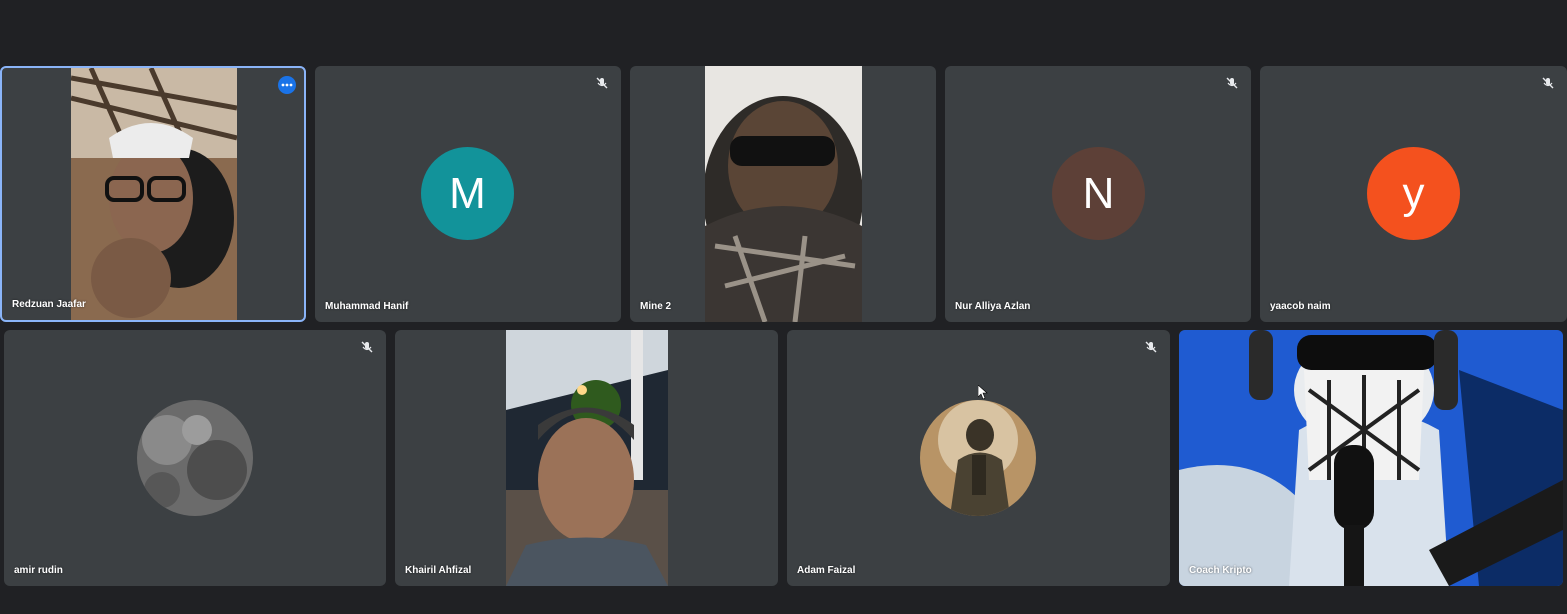 The image size is (1567, 614). I want to click on participant-name: Nur Alliya Azlan, so click(993, 306).